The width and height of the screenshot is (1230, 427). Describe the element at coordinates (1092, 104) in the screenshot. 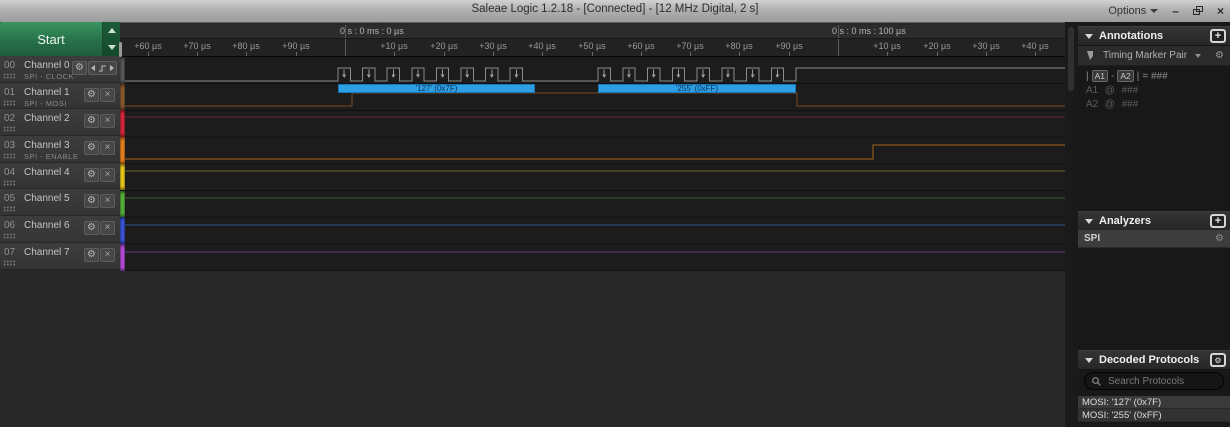

I see `marker-a2-label: A2` at that location.